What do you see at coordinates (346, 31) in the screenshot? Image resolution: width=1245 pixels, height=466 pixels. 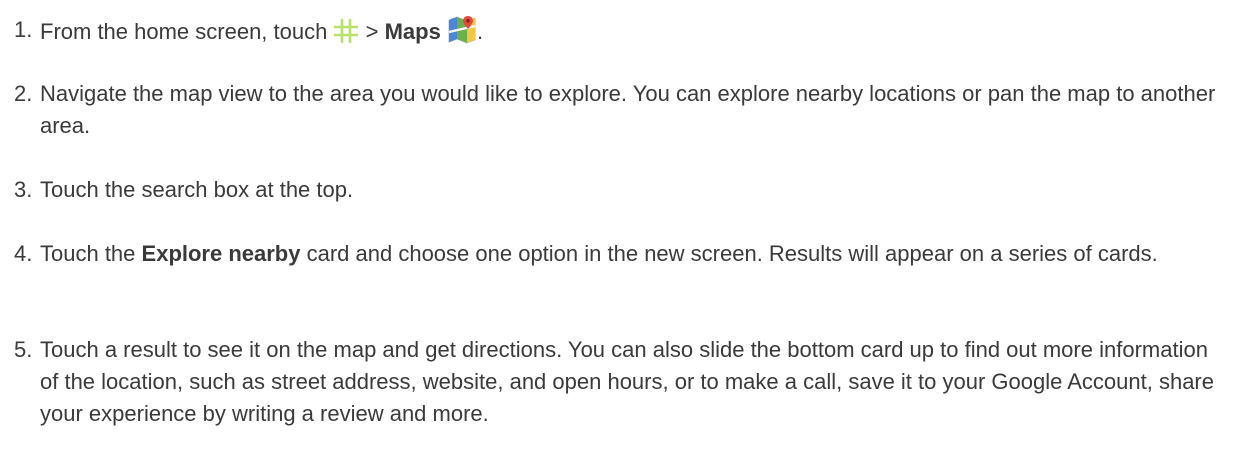 I see `apps-grid-icon` at bounding box center [346, 31].